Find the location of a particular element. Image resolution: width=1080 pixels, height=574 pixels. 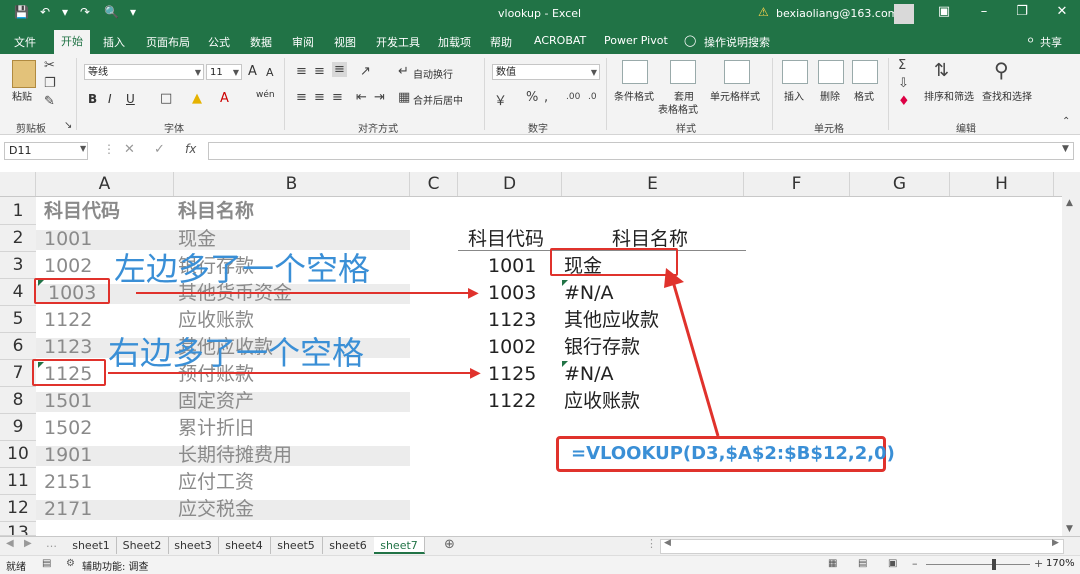

tab-page-layout: 页面布局 is located at coordinates (168, 42).